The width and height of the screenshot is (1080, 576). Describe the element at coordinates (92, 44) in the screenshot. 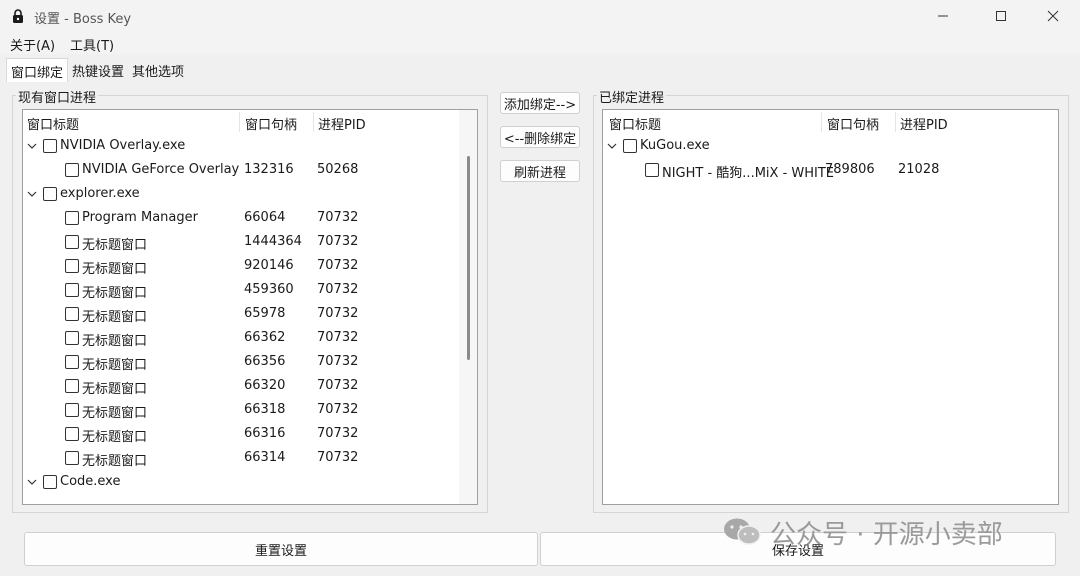

I see `menu-tools: 工具(T)` at that location.